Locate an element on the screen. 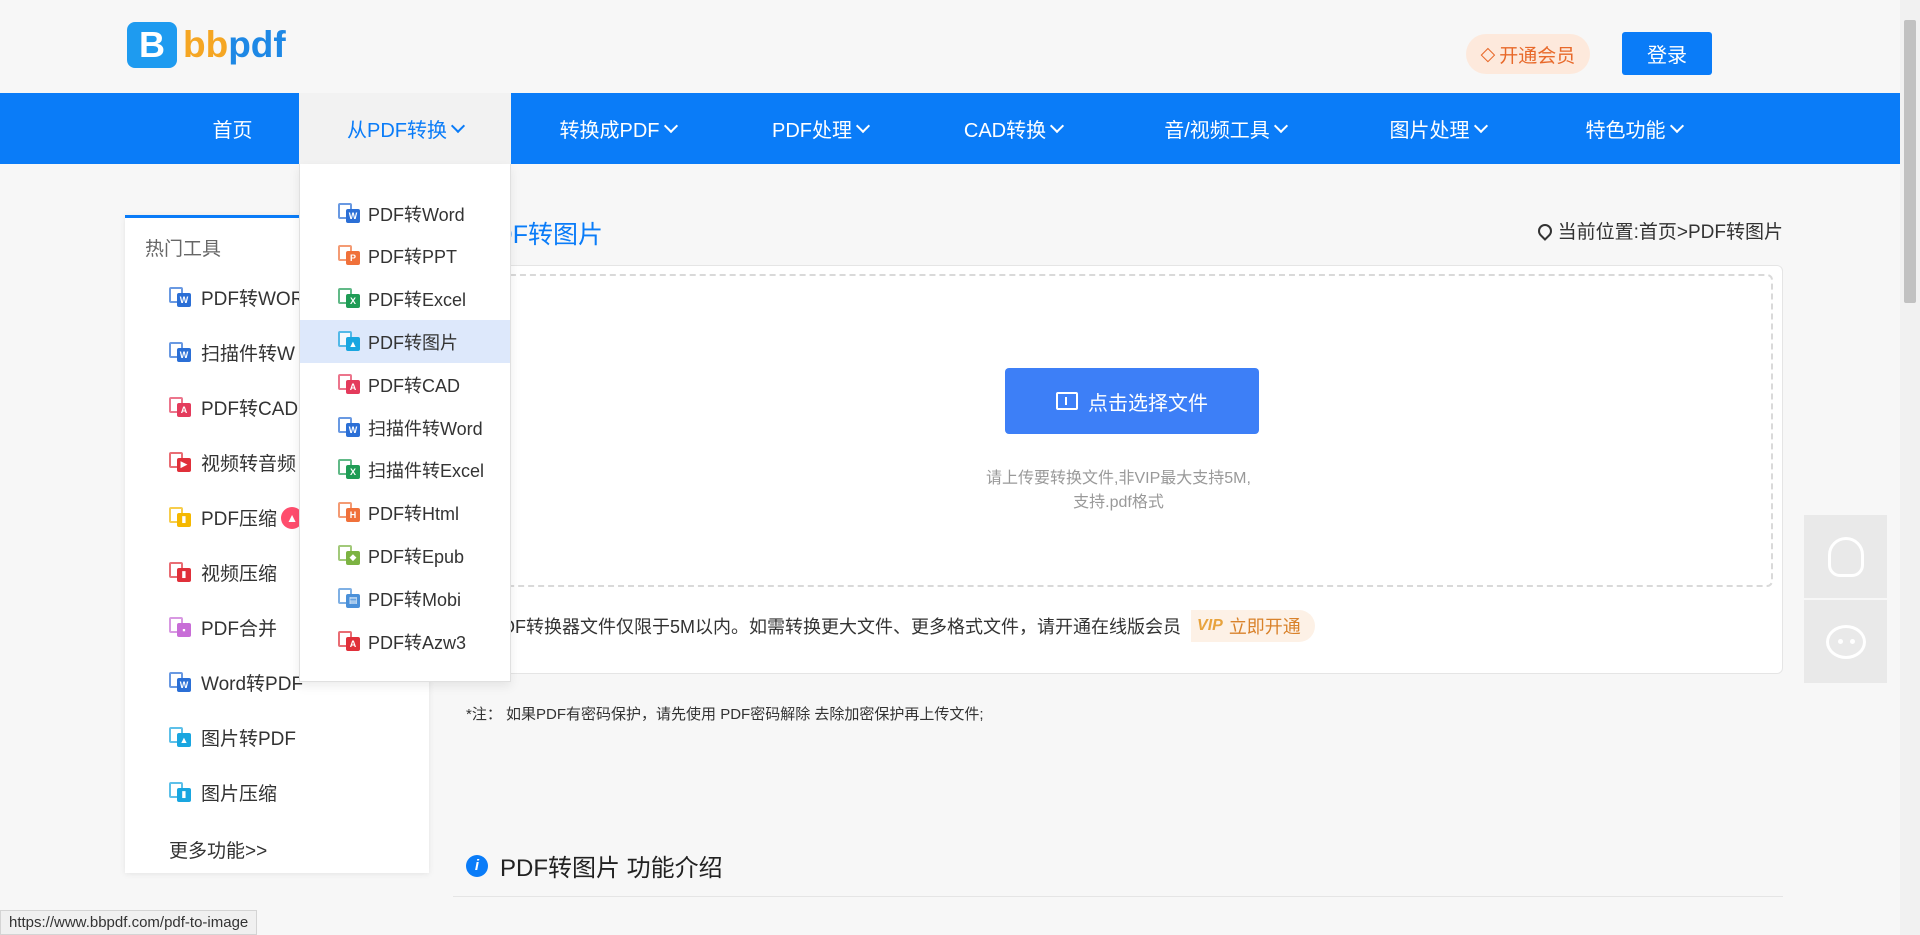 This screenshot has height=935, width=1920. dropdown-item: ▲ PDF转图片 is located at coordinates (405, 342).